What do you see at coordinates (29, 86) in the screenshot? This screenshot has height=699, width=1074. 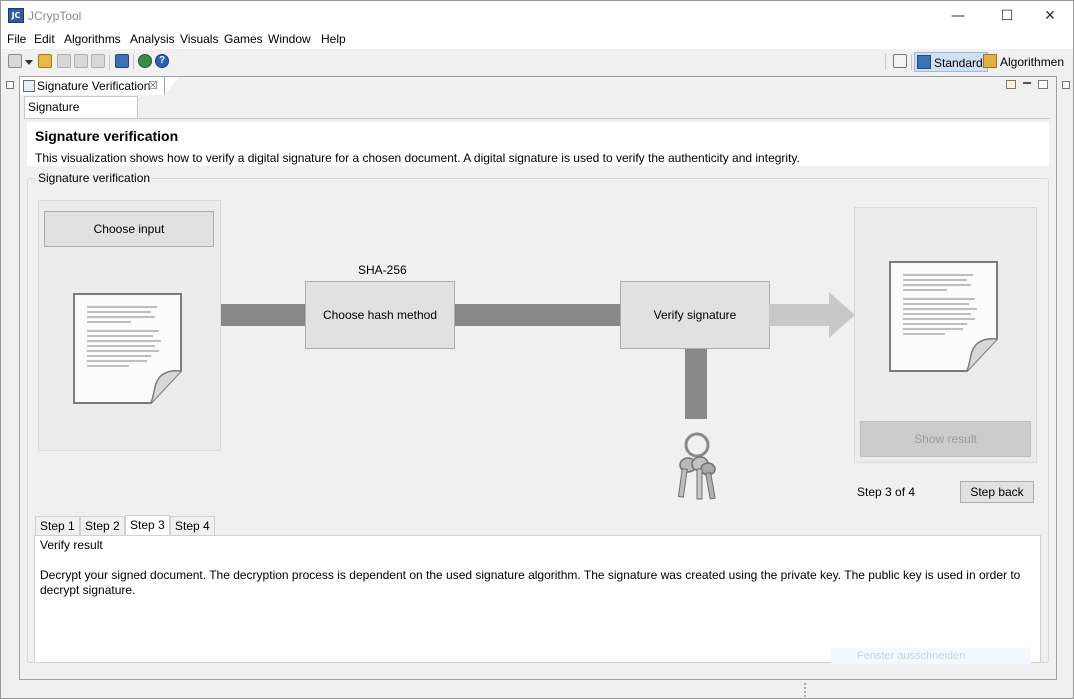 I see `document-tab-icon` at bounding box center [29, 86].